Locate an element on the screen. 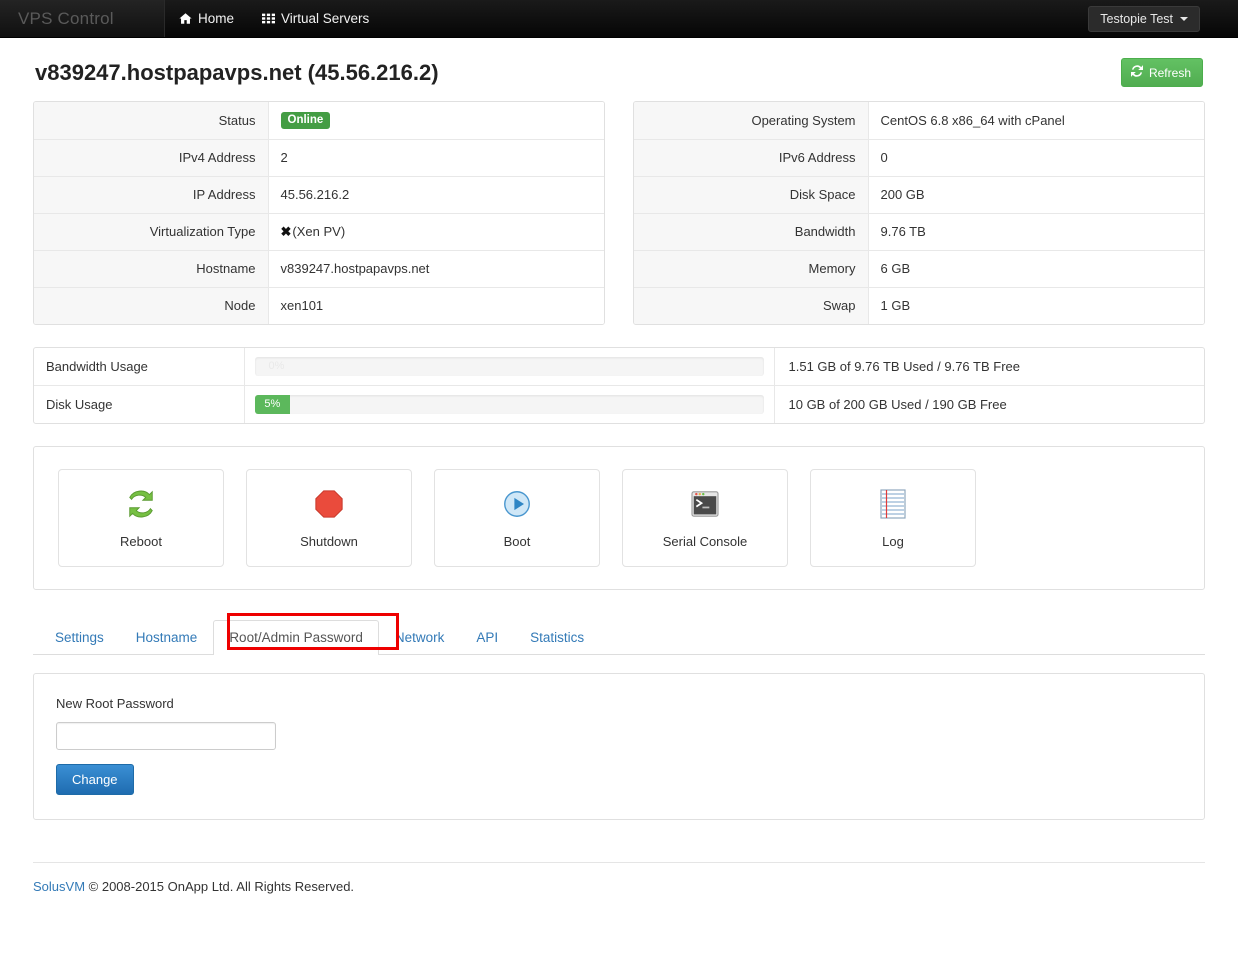 Image resolution: width=1238 pixels, height=966 pixels. serial-console-button-label: Serial Console is located at coordinates (705, 541).